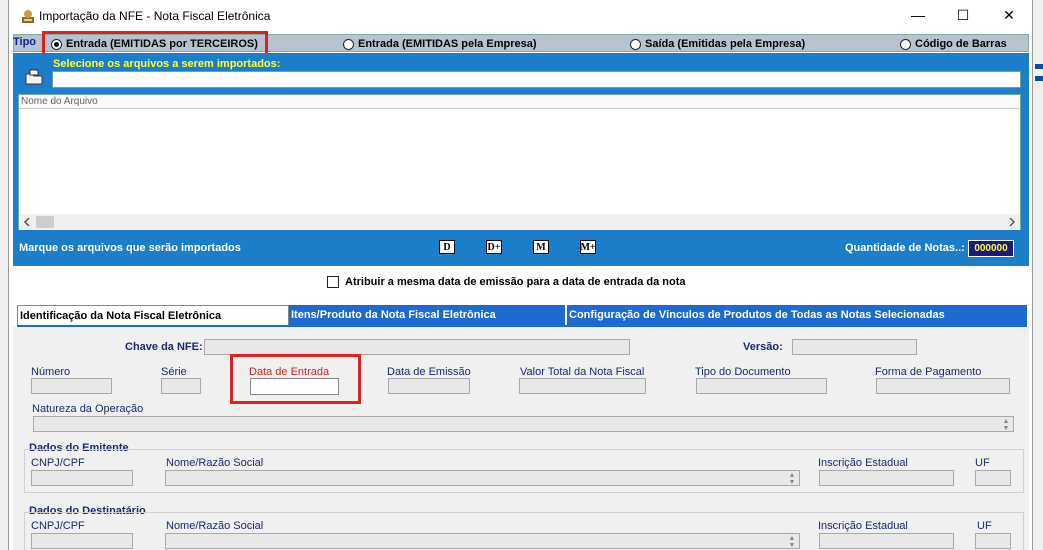 The image size is (1043, 550). I want to click on scroll-right-icon, so click(1012, 222).